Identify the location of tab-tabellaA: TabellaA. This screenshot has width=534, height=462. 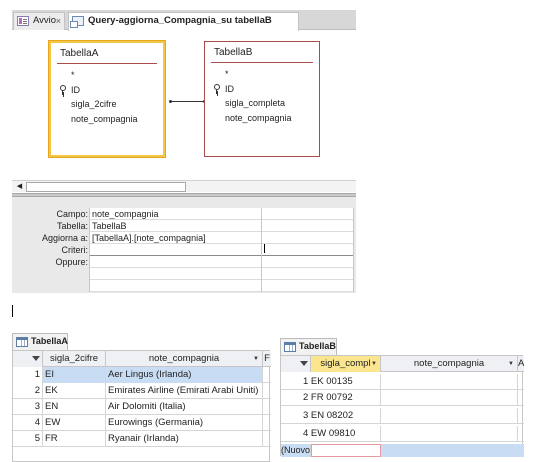
(40, 341).